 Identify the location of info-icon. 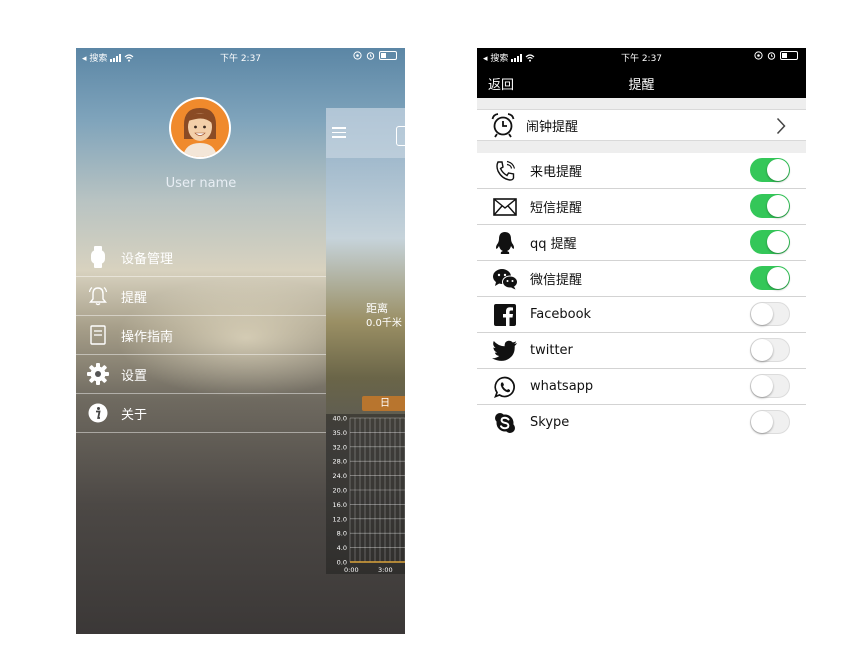
(98, 413).